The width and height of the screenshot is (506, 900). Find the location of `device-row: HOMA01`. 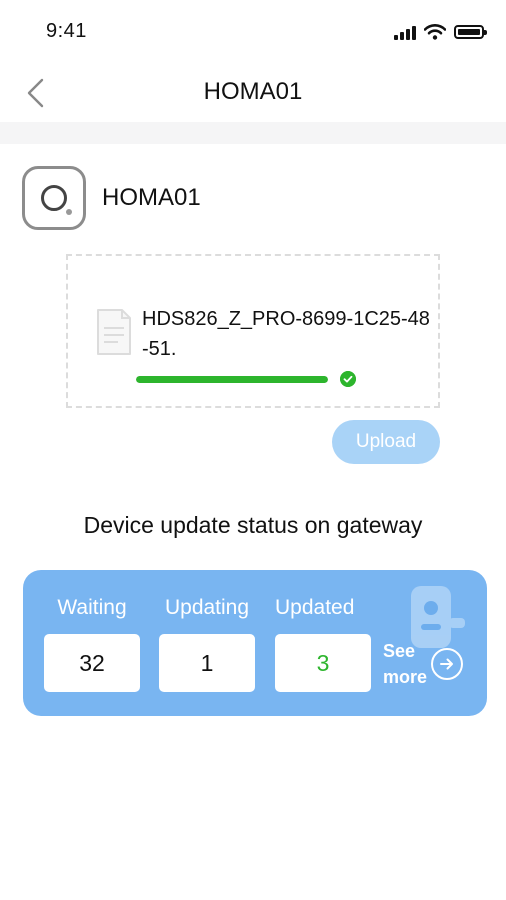

device-row: HOMA01 is located at coordinates (111, 198).